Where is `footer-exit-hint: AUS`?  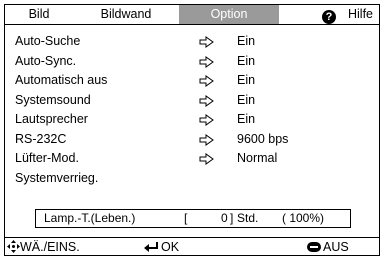
footer-exit-hint: AUS is located at coordinates (328, 247).